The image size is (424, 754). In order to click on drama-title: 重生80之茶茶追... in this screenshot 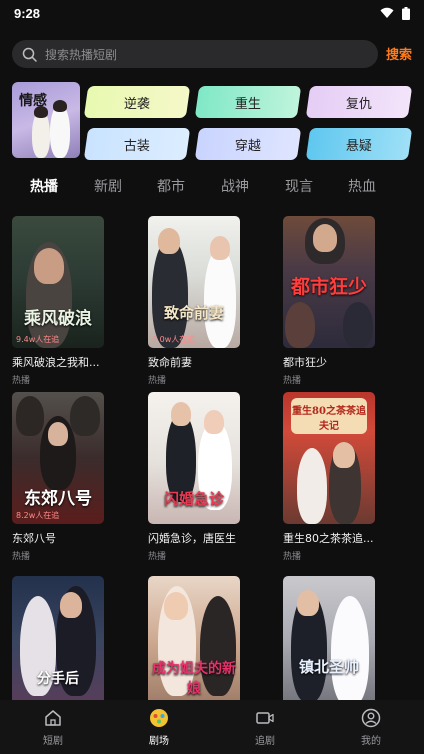, I will do `click(328, 538)`.